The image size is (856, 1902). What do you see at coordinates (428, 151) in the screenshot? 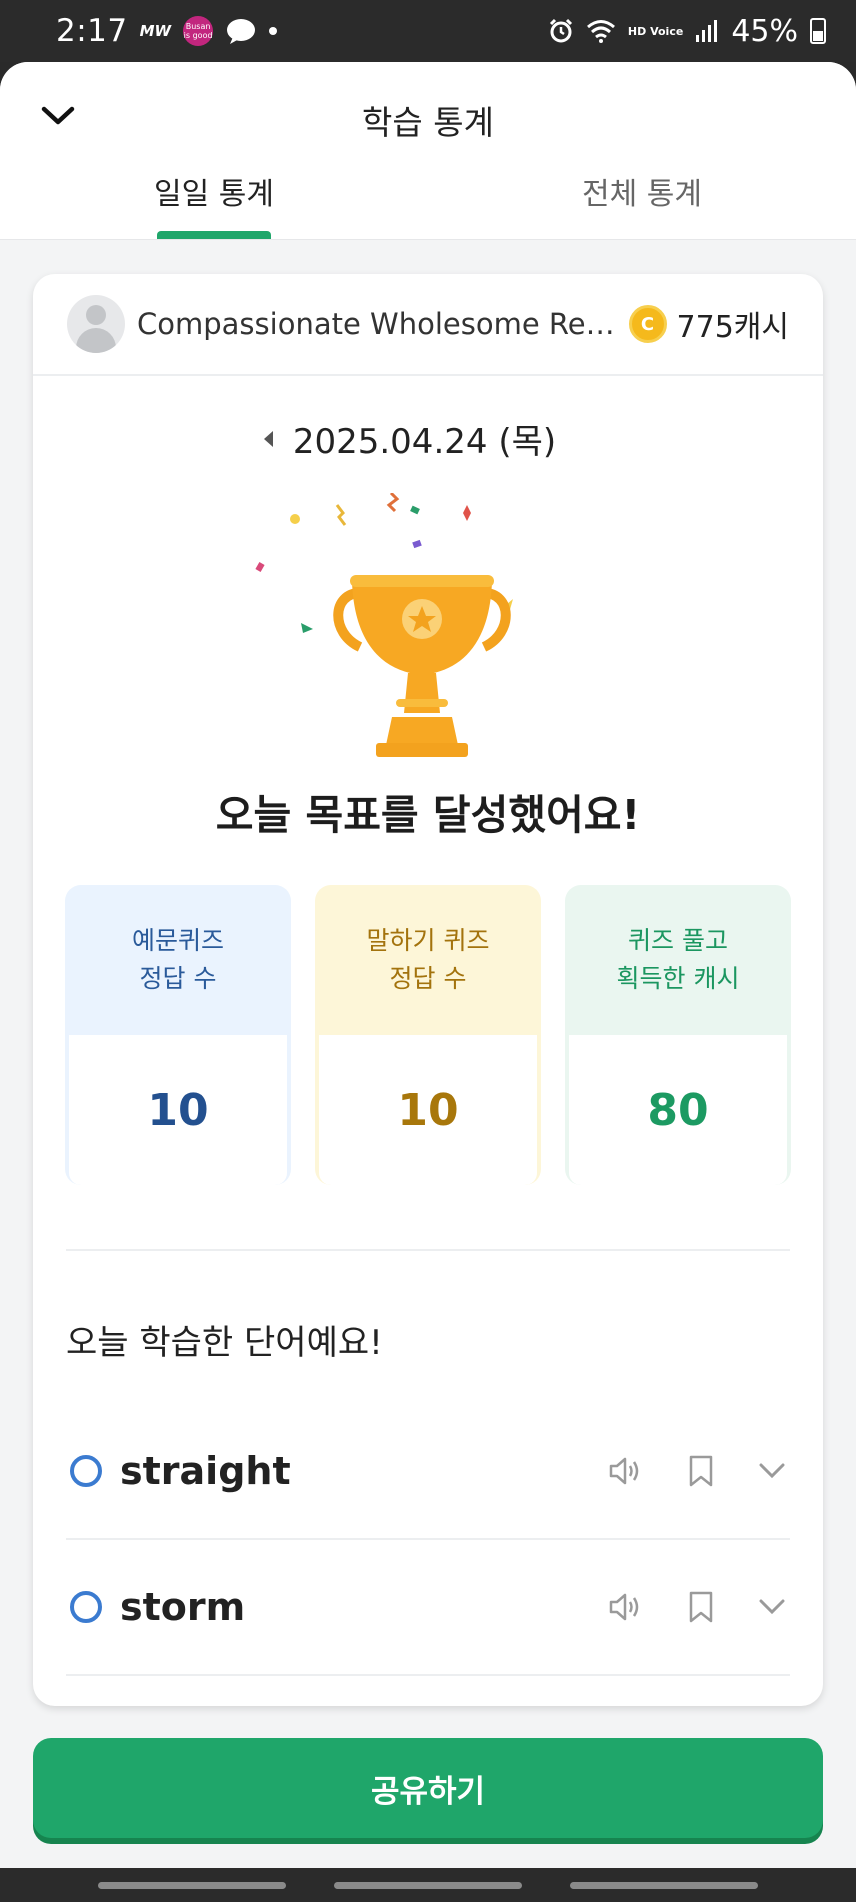
I see `header: 학습 통계 일일 통계 전체 통계` at bounding box center [428, 151].